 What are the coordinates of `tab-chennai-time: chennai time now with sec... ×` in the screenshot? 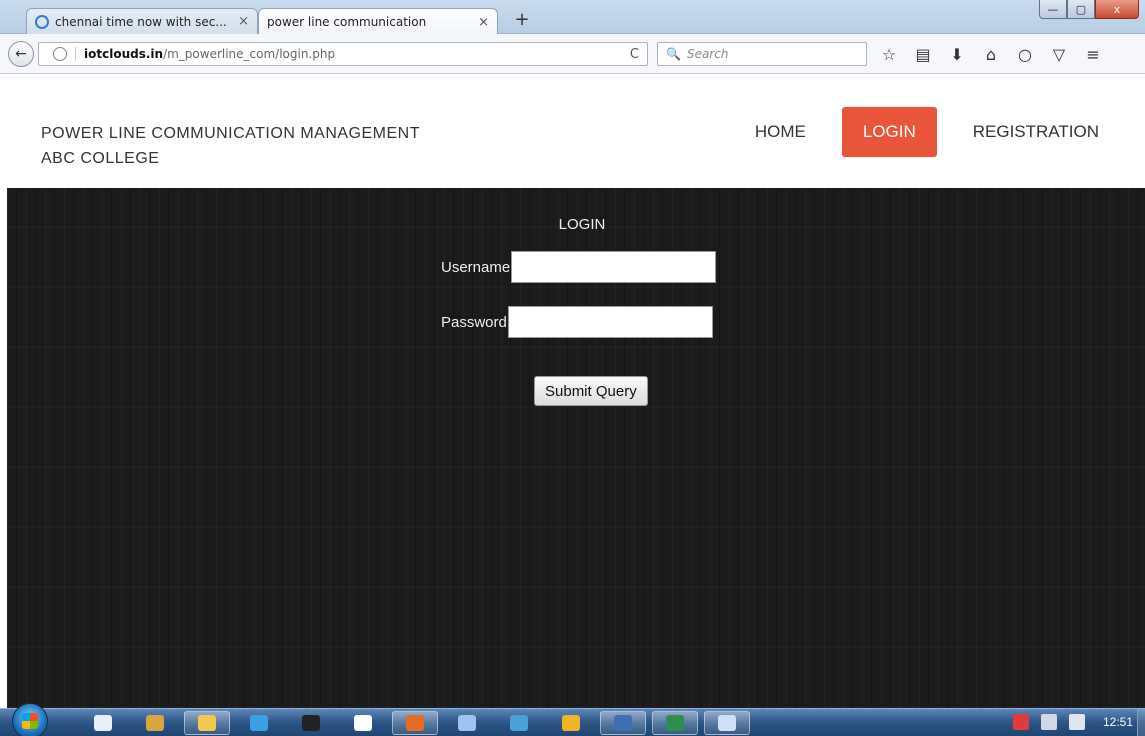 It's located at (142, 21).